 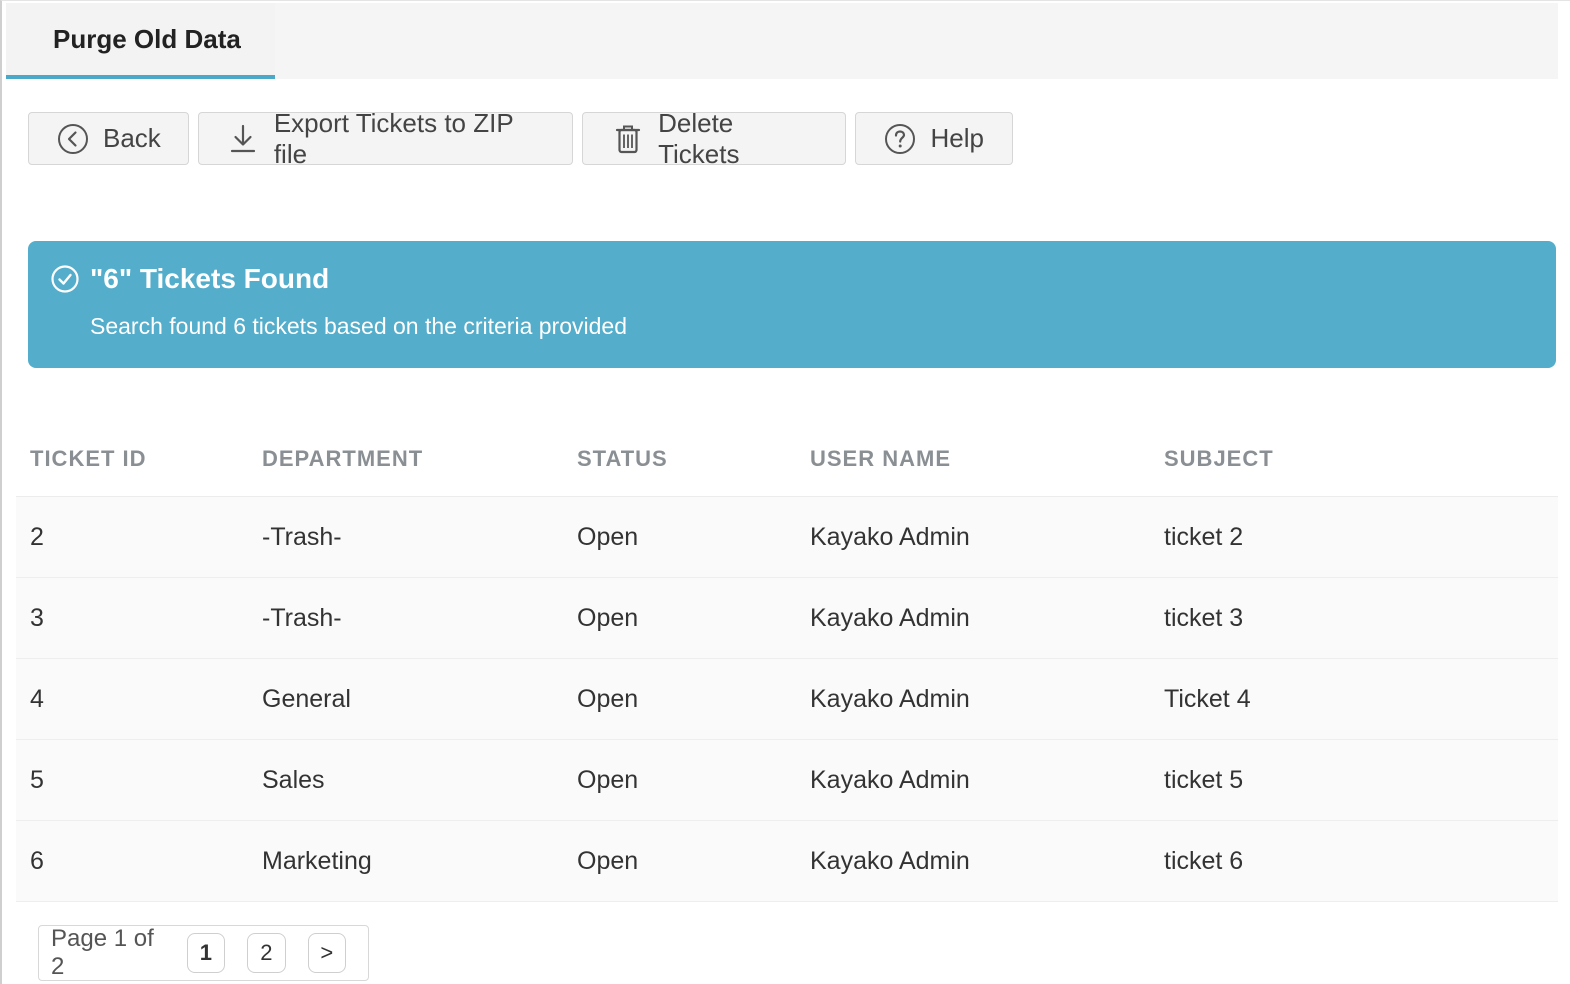 I want to click on export-button-label: Export Tickets to ZIP file, so click(x=393, y=138).